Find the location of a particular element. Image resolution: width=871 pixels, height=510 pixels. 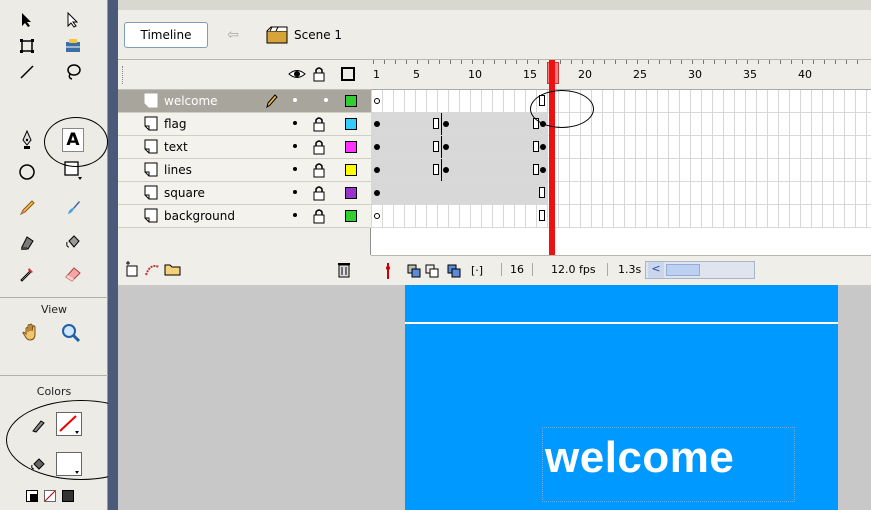

timeline-button: Timeline is located at coordinates (166, 35).